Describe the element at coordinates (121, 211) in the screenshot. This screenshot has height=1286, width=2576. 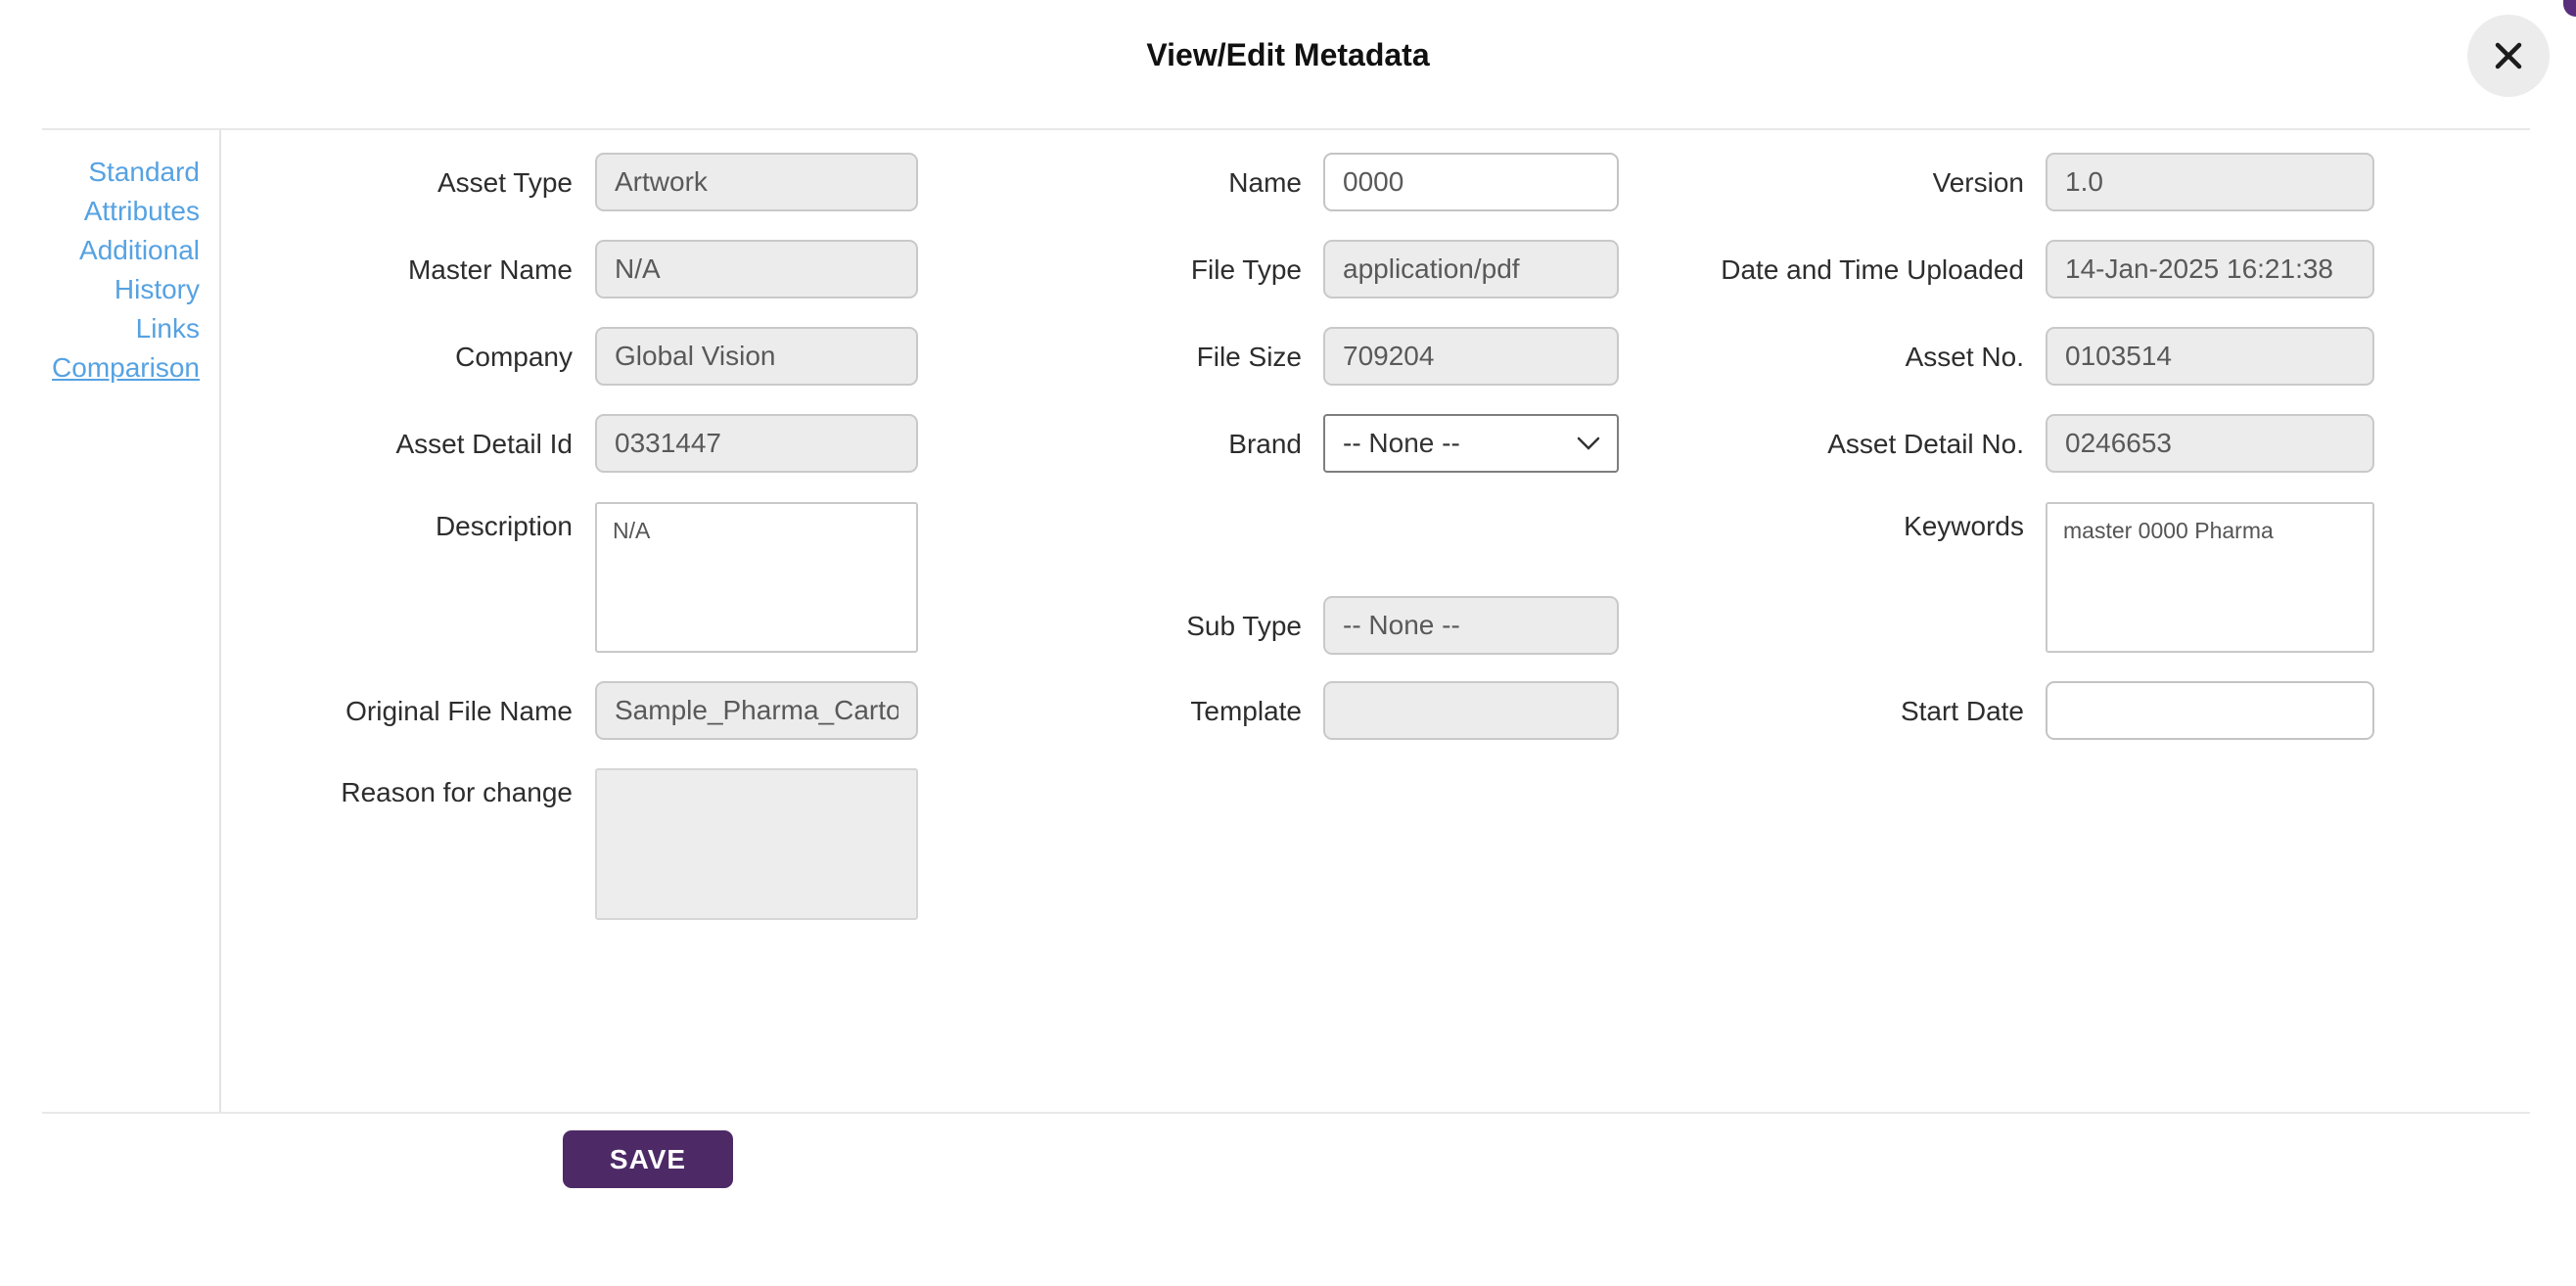
I see `sidebar-item-attributes: Attributes` at that location.